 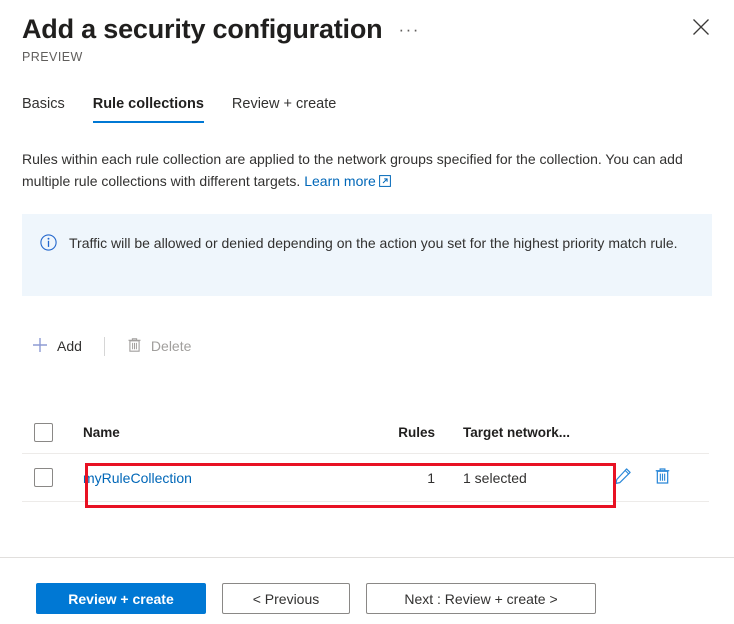 What do you see at coordinates (171, 346) in the screenshot?
I see `delete-button-label: Delete` at bounding box center [171, 346].